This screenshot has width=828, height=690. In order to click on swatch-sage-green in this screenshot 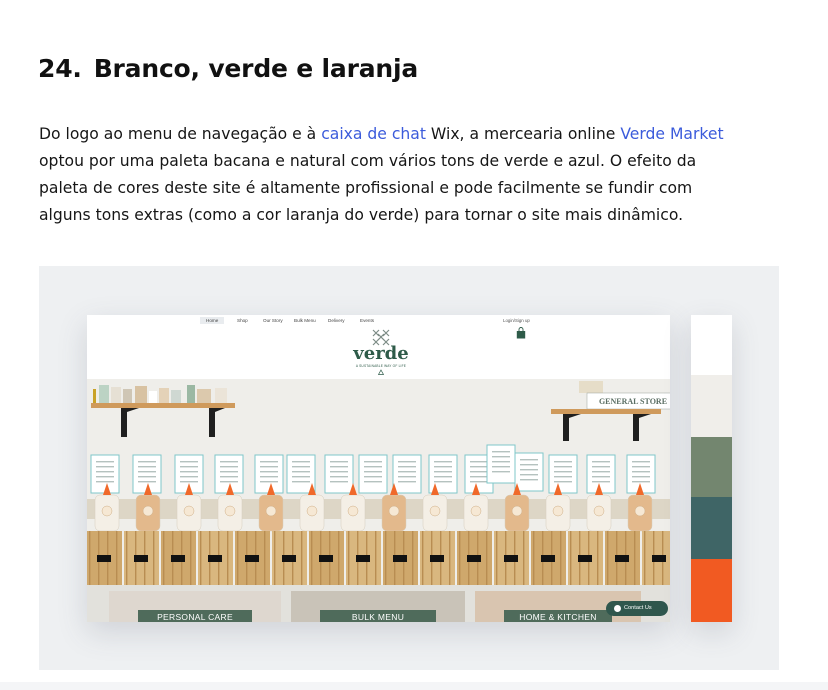, I will do `click(711, 467)`.